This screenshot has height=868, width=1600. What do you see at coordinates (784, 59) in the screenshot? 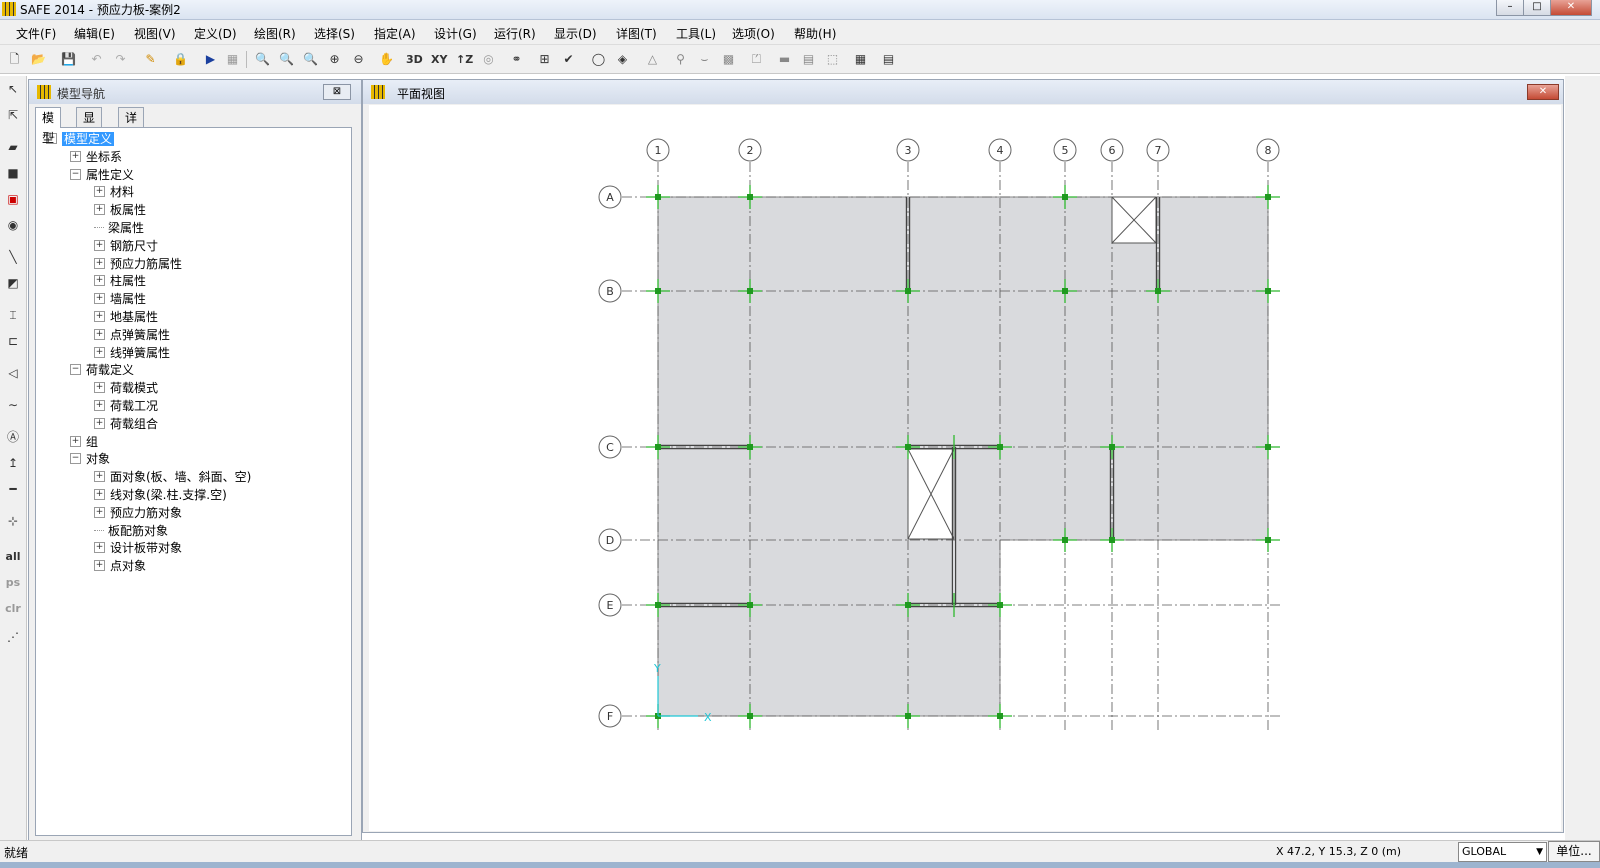
I see `strip-display-icon: ▬` at bounding box center [784, 59].